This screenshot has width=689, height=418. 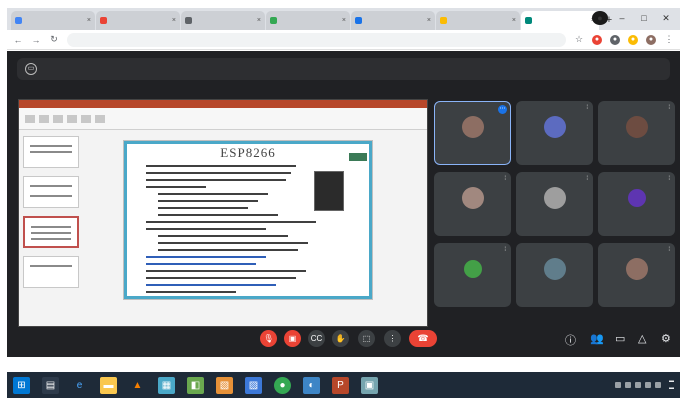 What do you see at coordinates (316, 39) in the screenshot?
I see `url-field` at bounding box center [316, 39].